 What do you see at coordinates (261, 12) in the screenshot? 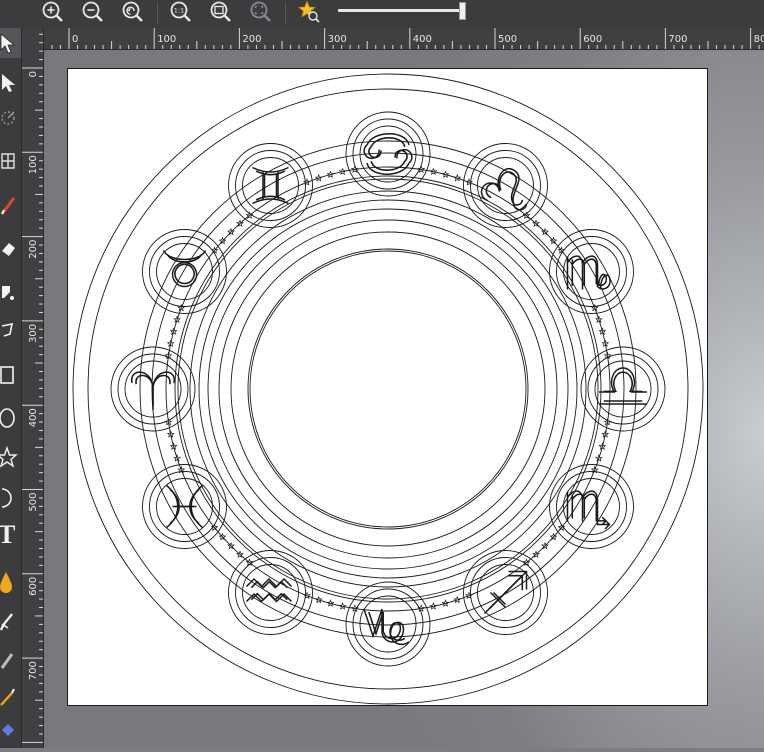
I see `zoom-fit-drawing-icon` at bounding box center [261, 12].